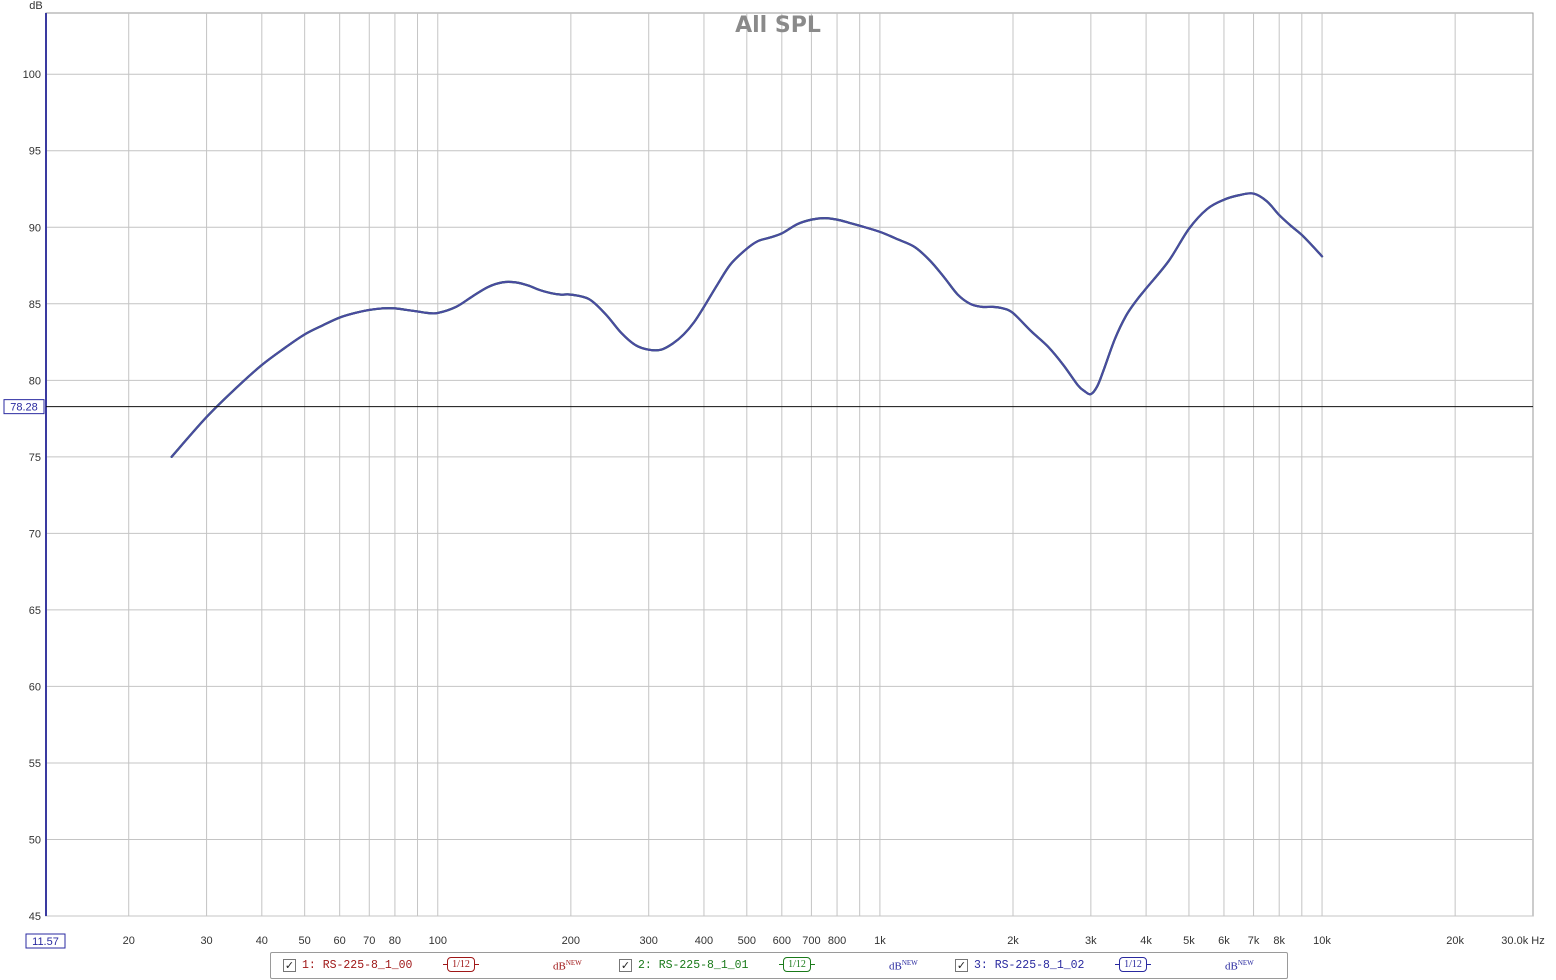  Describe the element at coordinates (262, 941) in the screenshot. I see `x-tick-label: 40` at that location.